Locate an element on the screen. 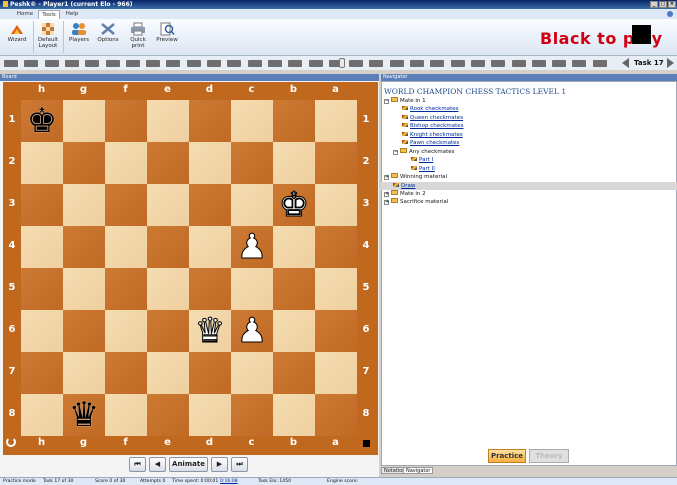 This screenshot has height=485, width=677. board-square-g7 is located at coordinates (84, 373).